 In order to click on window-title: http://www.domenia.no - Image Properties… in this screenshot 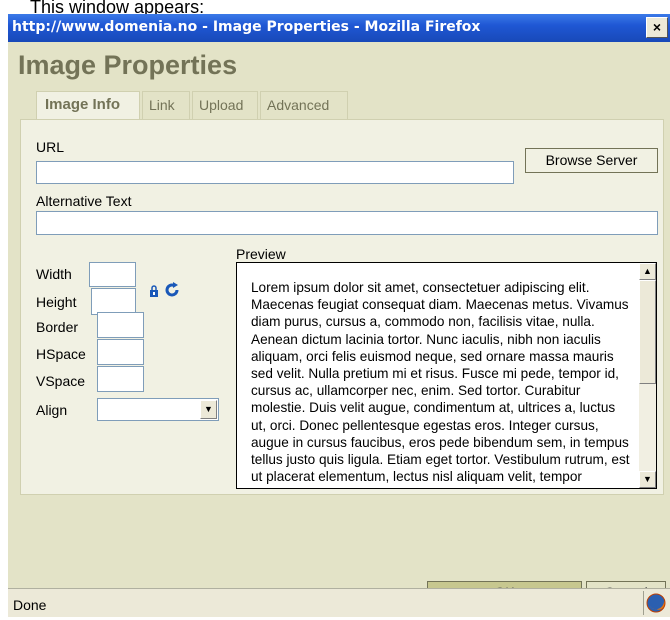, I will do `click(246, 27)`.